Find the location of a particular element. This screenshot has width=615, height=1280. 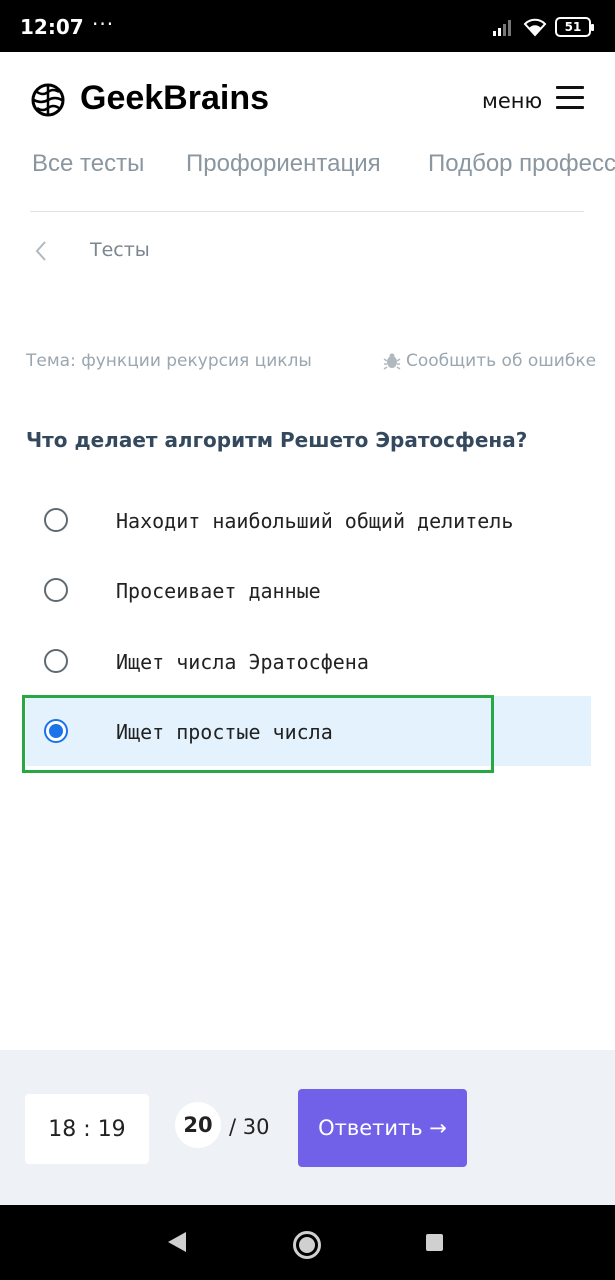

answer-option-label: Находит наибольший общий делитель is located at coordinates (315, 521).